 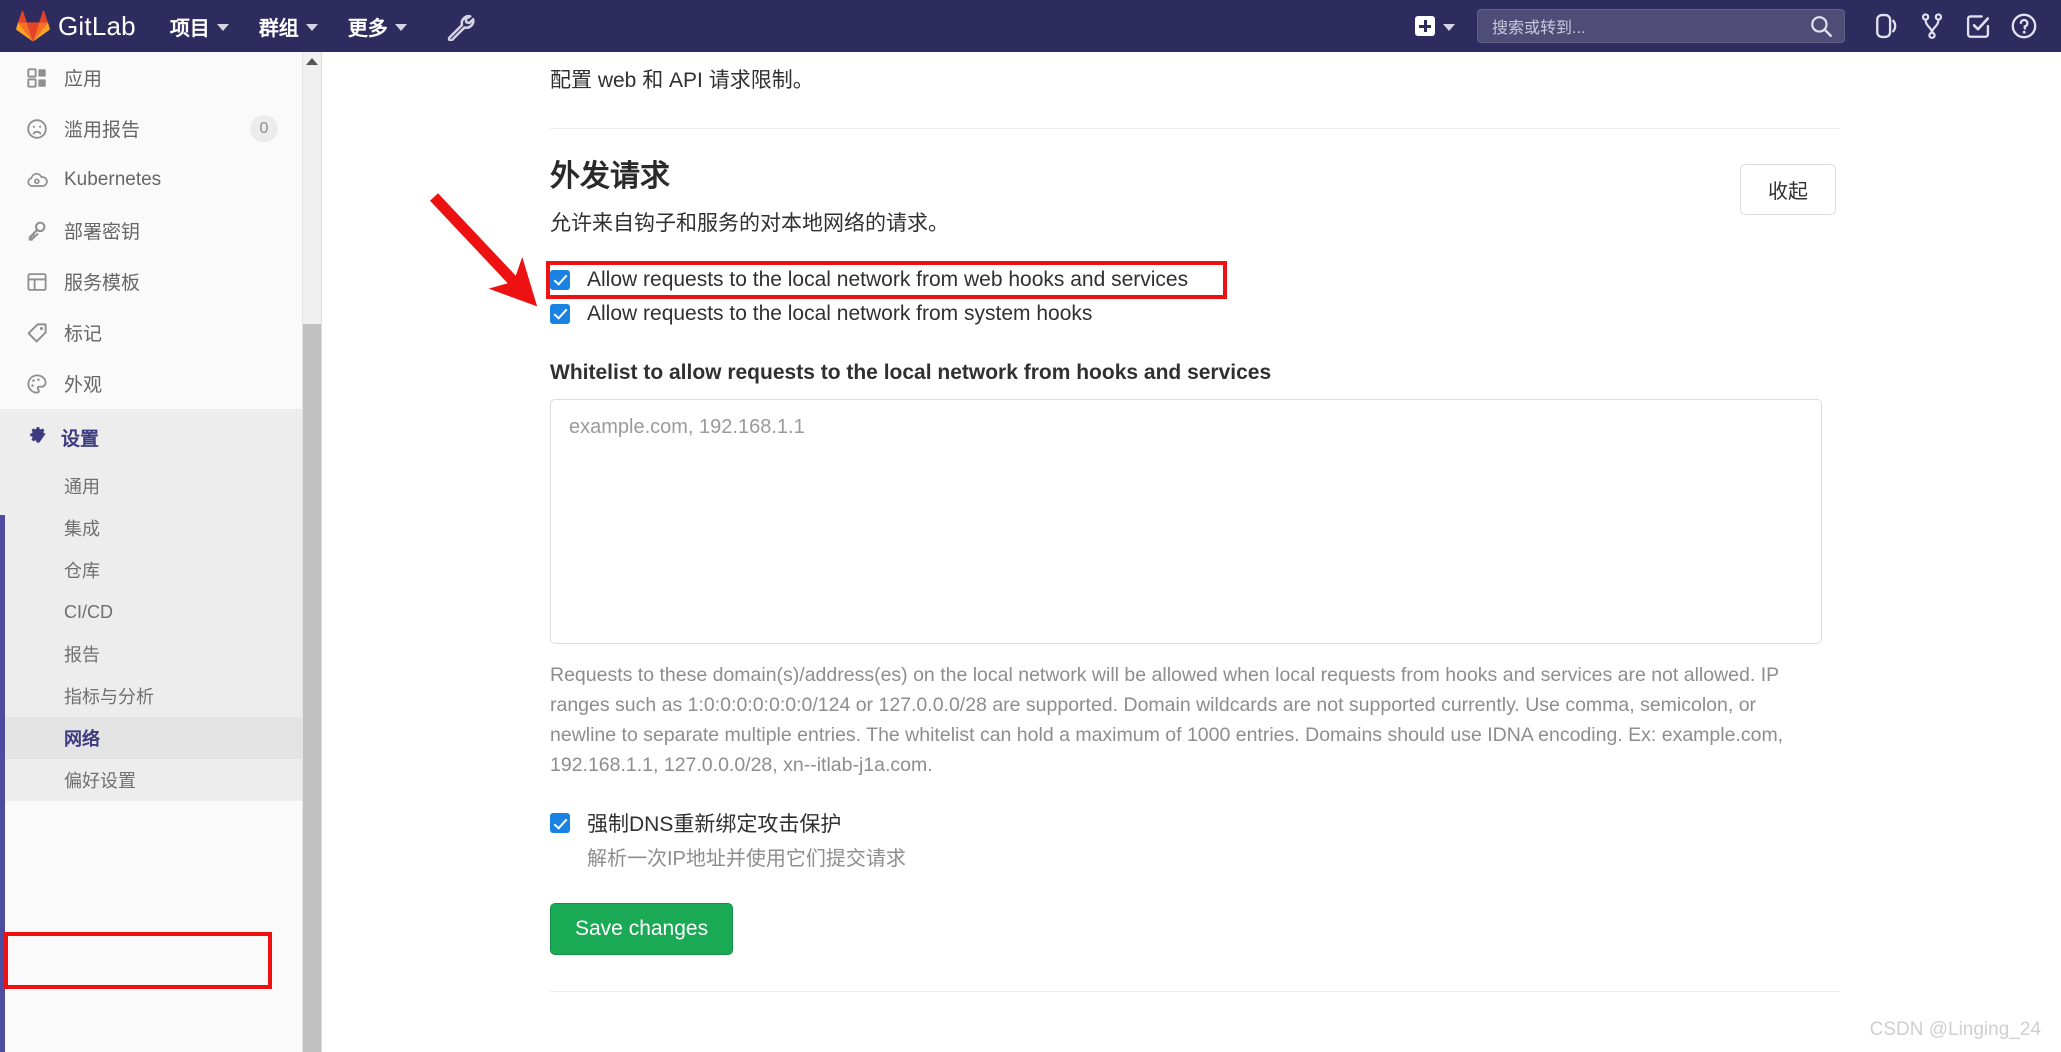 I want to click on sidebar-label: 部署密钥, so click(x=102, y=232).